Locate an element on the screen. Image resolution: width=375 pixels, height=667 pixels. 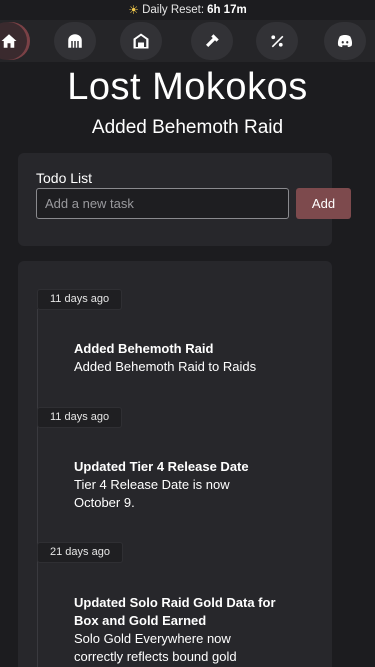
nav-crafting-button is located at coordinates (212, 41).